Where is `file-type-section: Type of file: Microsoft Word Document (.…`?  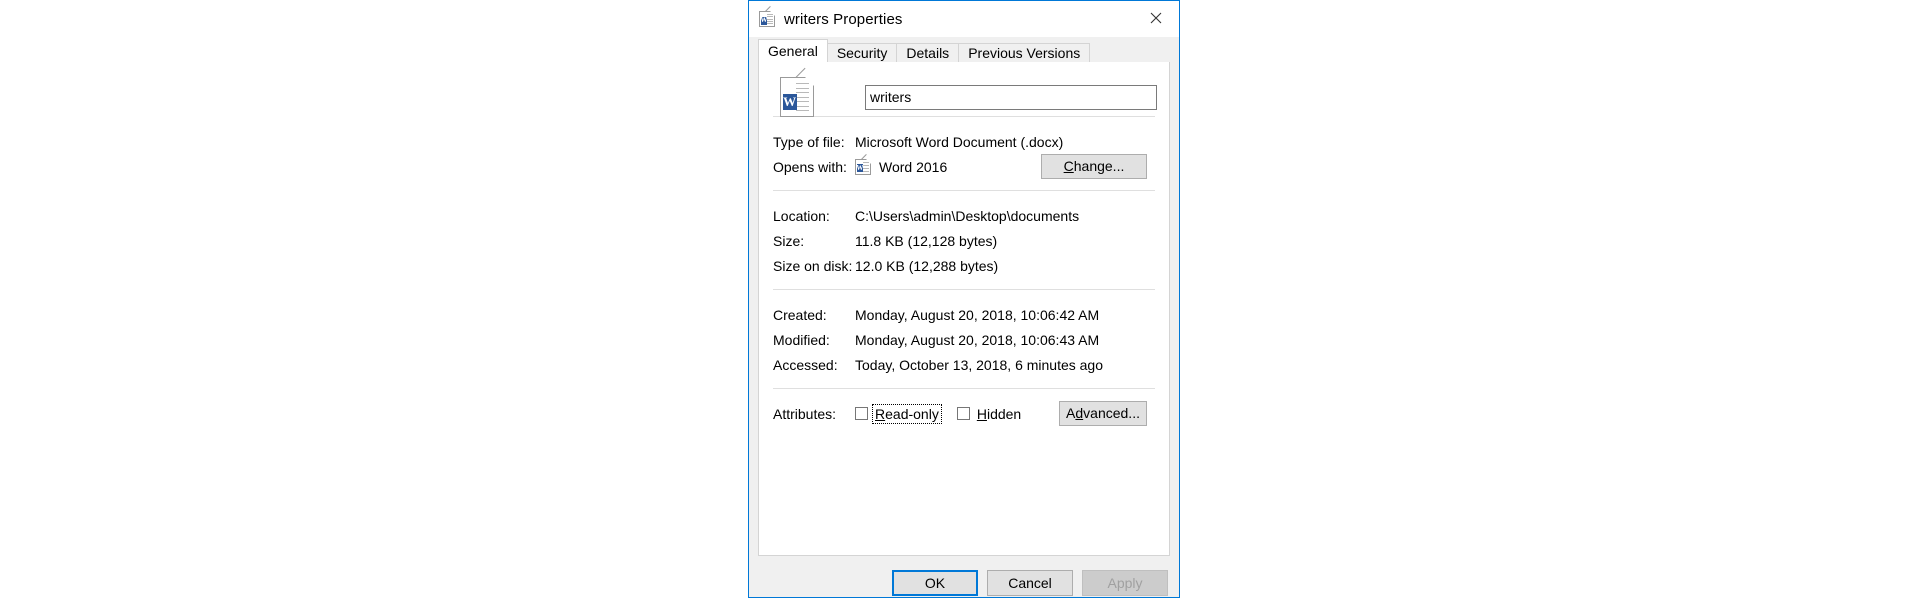
file-type-section: Type of file: Microsoft Word Document (.… is located at coordinates (964, 153).